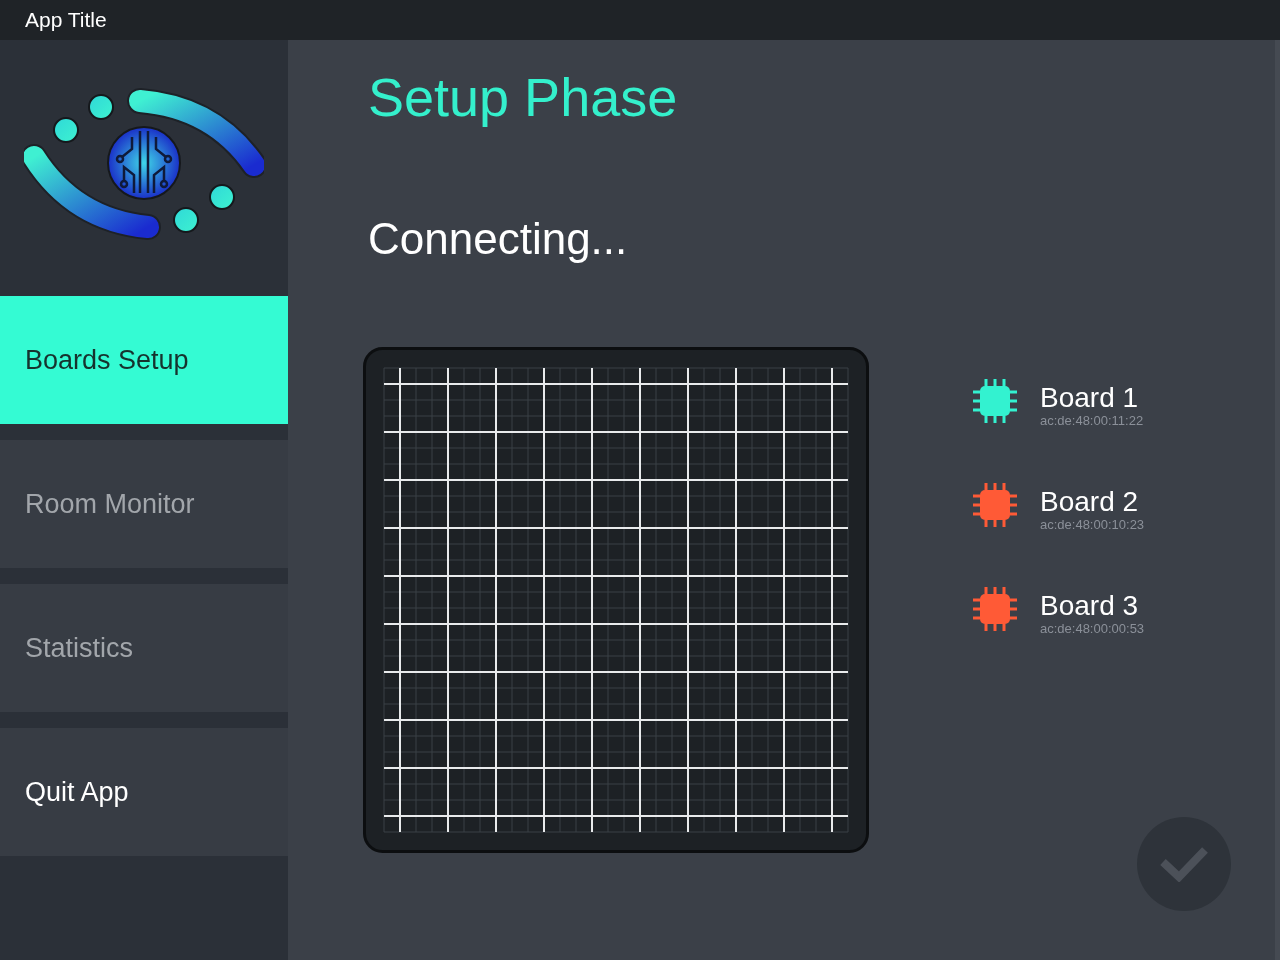 This screenshot has height=960, width=1280. What do you see at coordinates (1092, 524) in the screenshot?
I see `board-mac-address: ac:de:48:00:10:23` at bounding box center [1092, 524].